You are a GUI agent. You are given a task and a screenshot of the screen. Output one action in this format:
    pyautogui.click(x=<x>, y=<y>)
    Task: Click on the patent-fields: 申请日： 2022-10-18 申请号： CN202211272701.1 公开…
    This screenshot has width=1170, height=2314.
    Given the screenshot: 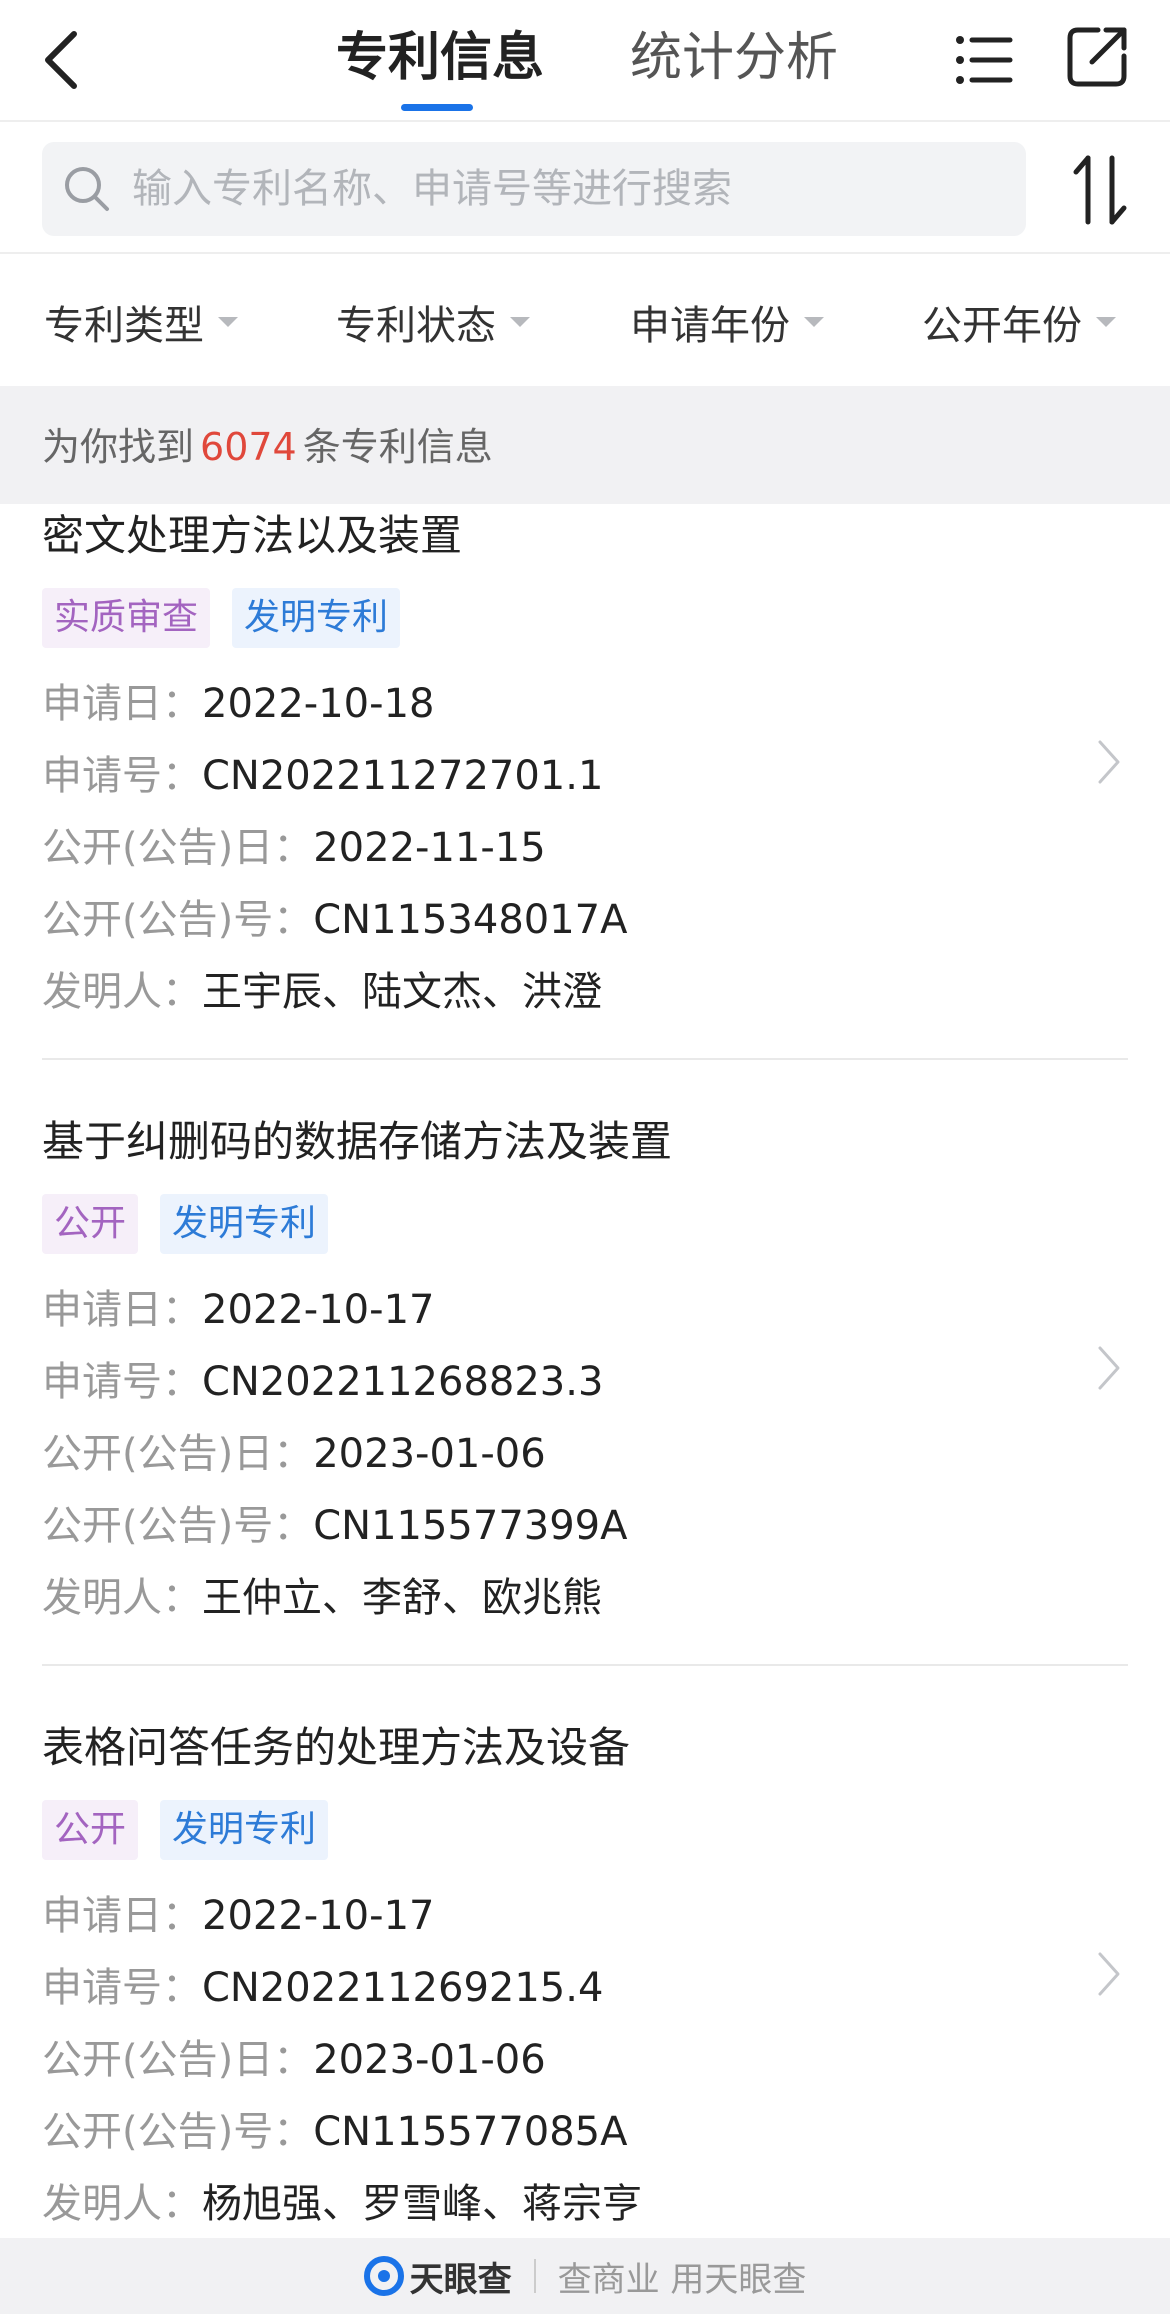 What is the action you would take?
    pyautogui.click(x=585, y=848)
    